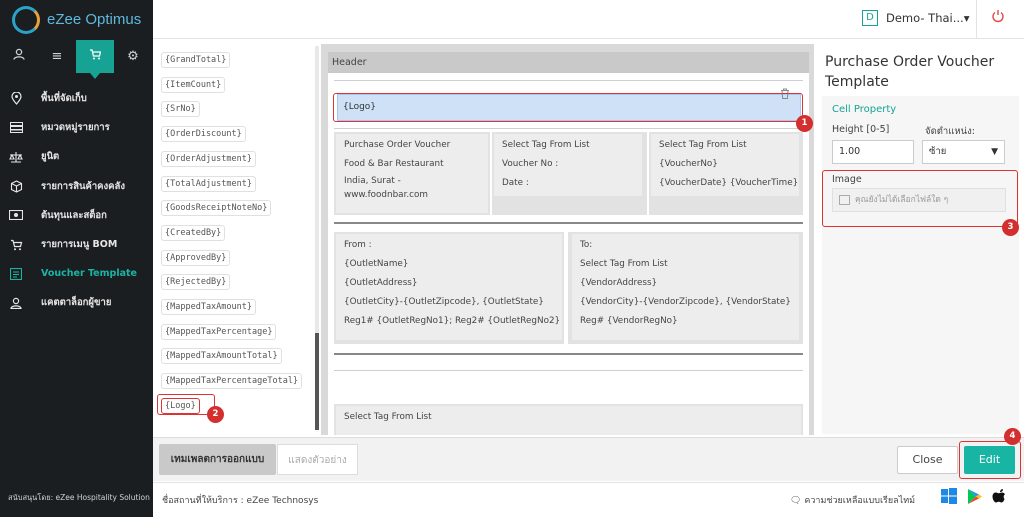 The height and width of the screenshot is (517, 1024). I want to click on cell-line: India, Surat -, so click(372, 181).